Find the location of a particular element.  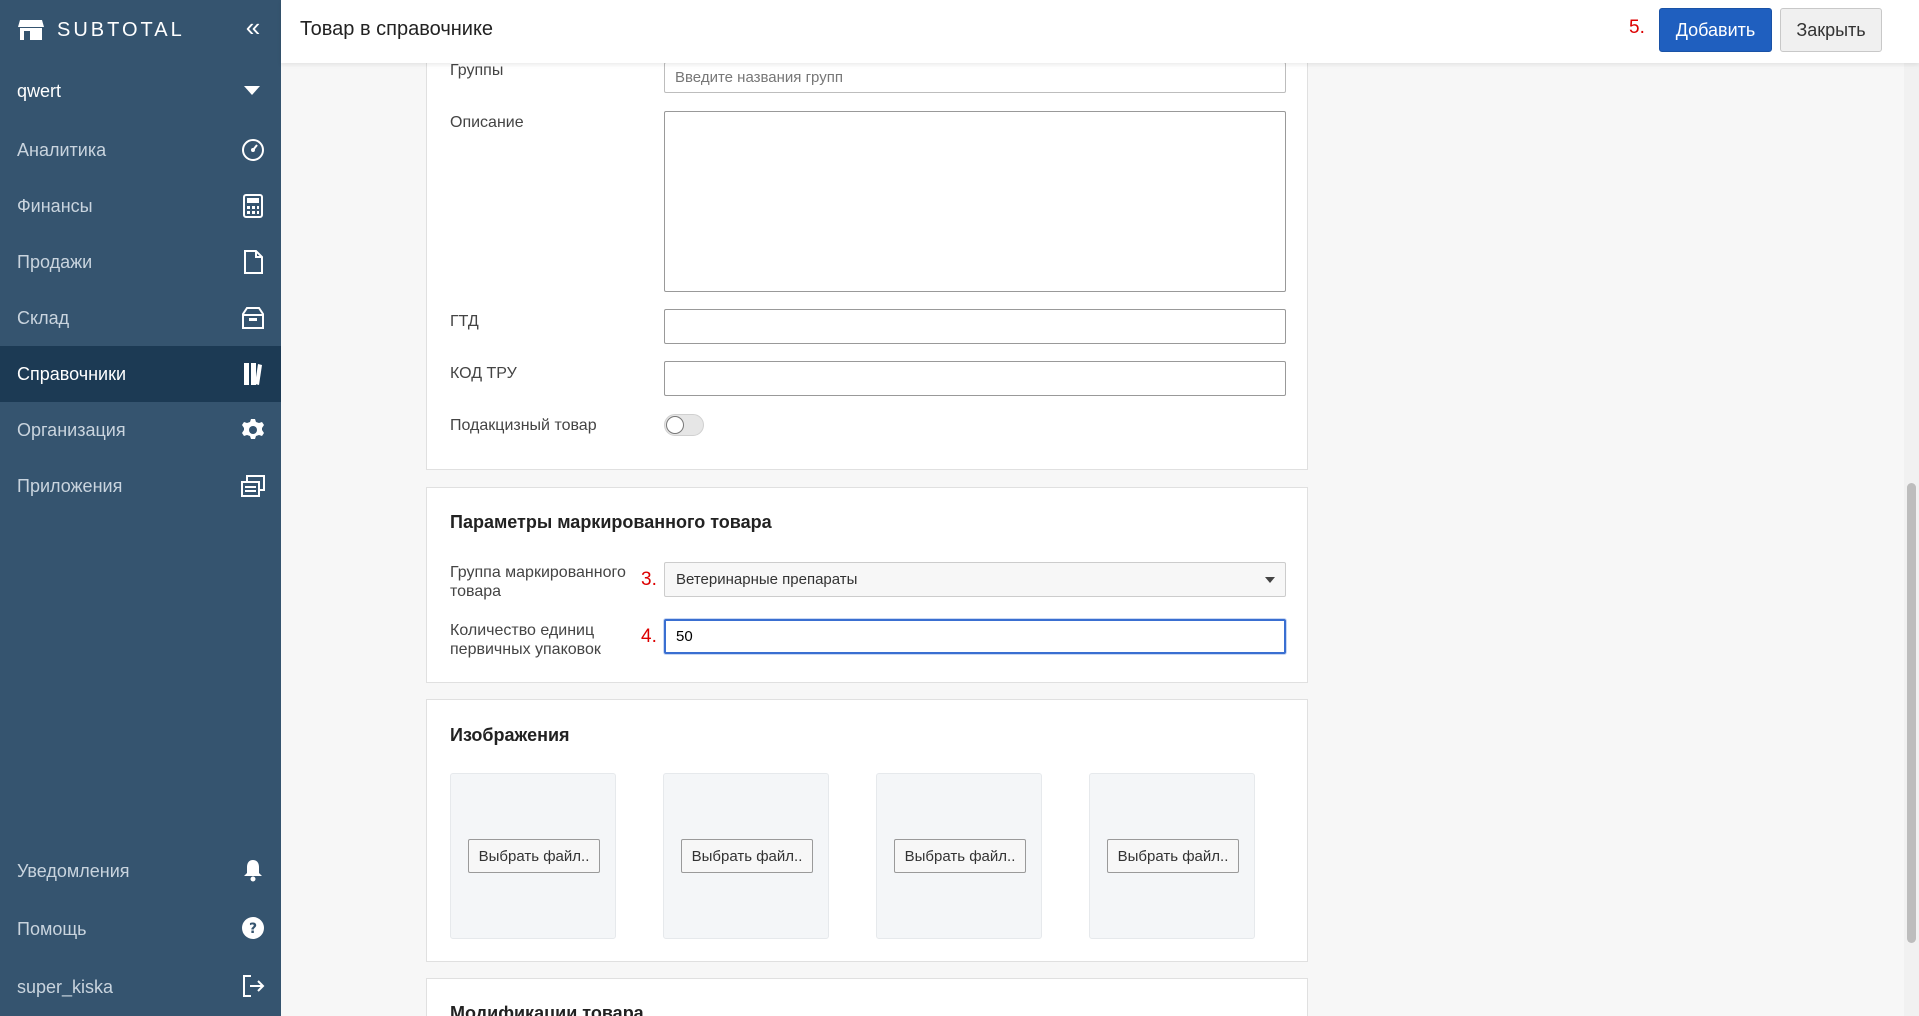

tru-code-label: КОД ТРУ is located at coordinates (483, 373).